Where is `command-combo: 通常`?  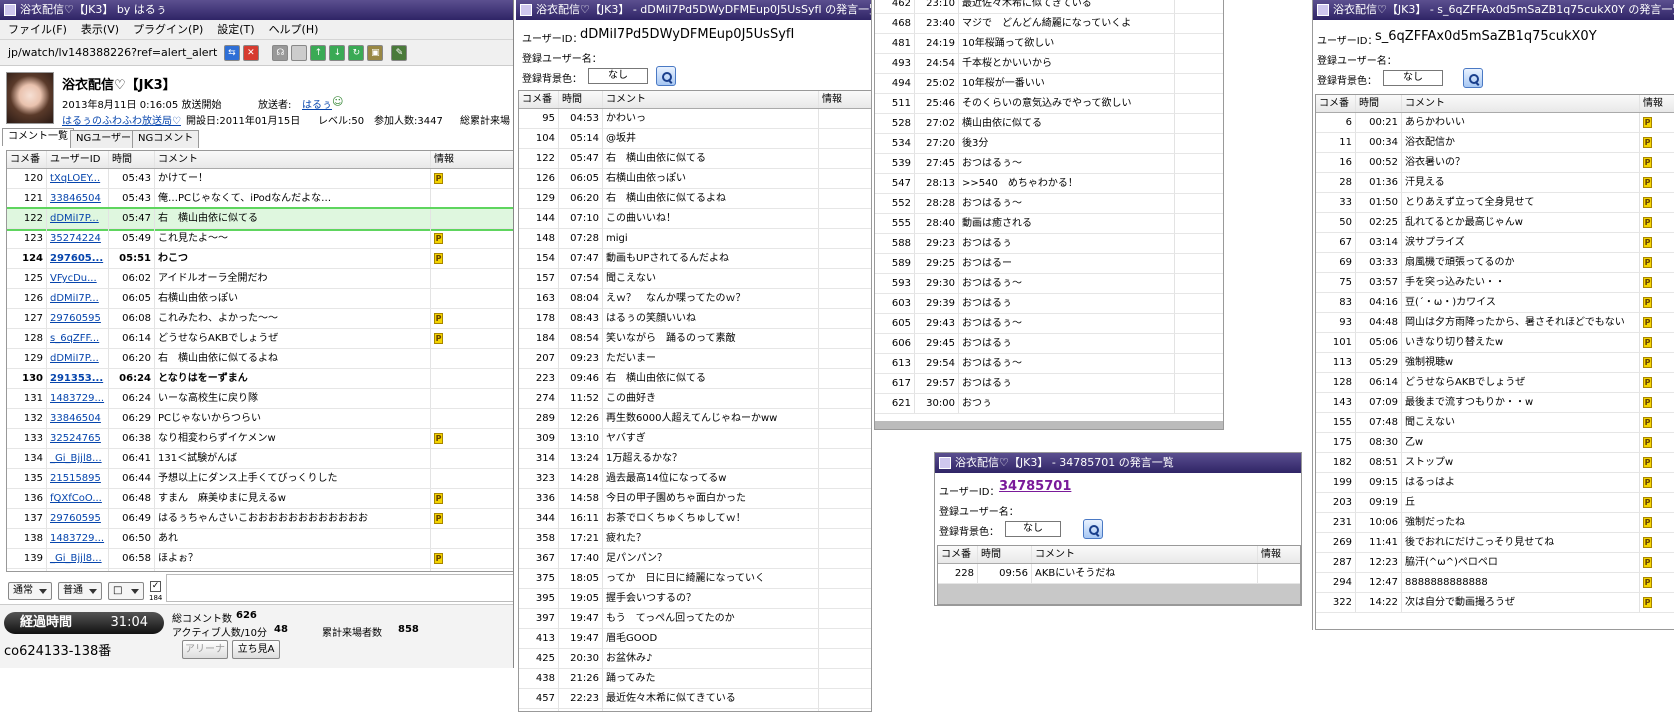
command-combo: 通常 is located at coordinates (30, 591).